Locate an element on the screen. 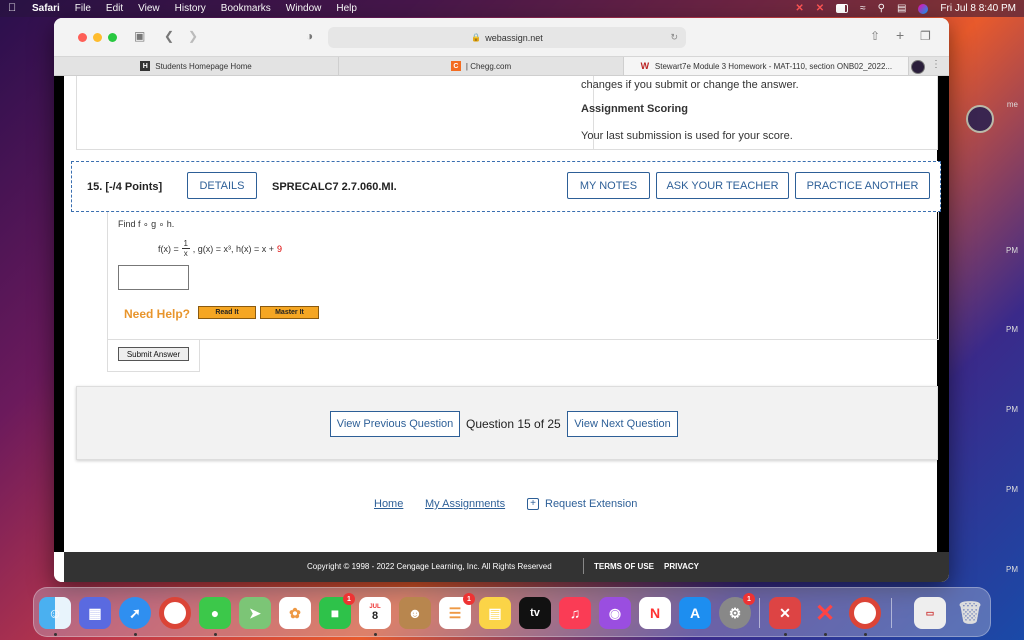 The image size is (1024, 640). profile-avatar is located at coordinates (918, 67).